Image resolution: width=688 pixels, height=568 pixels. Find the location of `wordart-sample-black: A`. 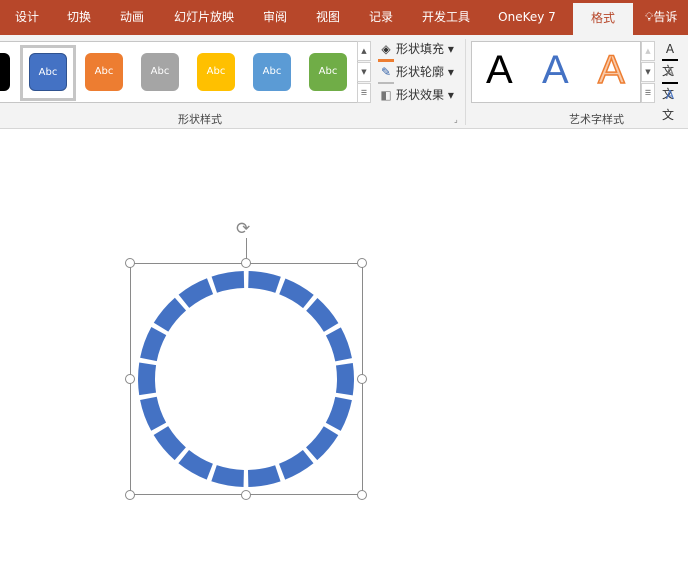

wordart-sample-black: A is located at coordinates (499, 70).